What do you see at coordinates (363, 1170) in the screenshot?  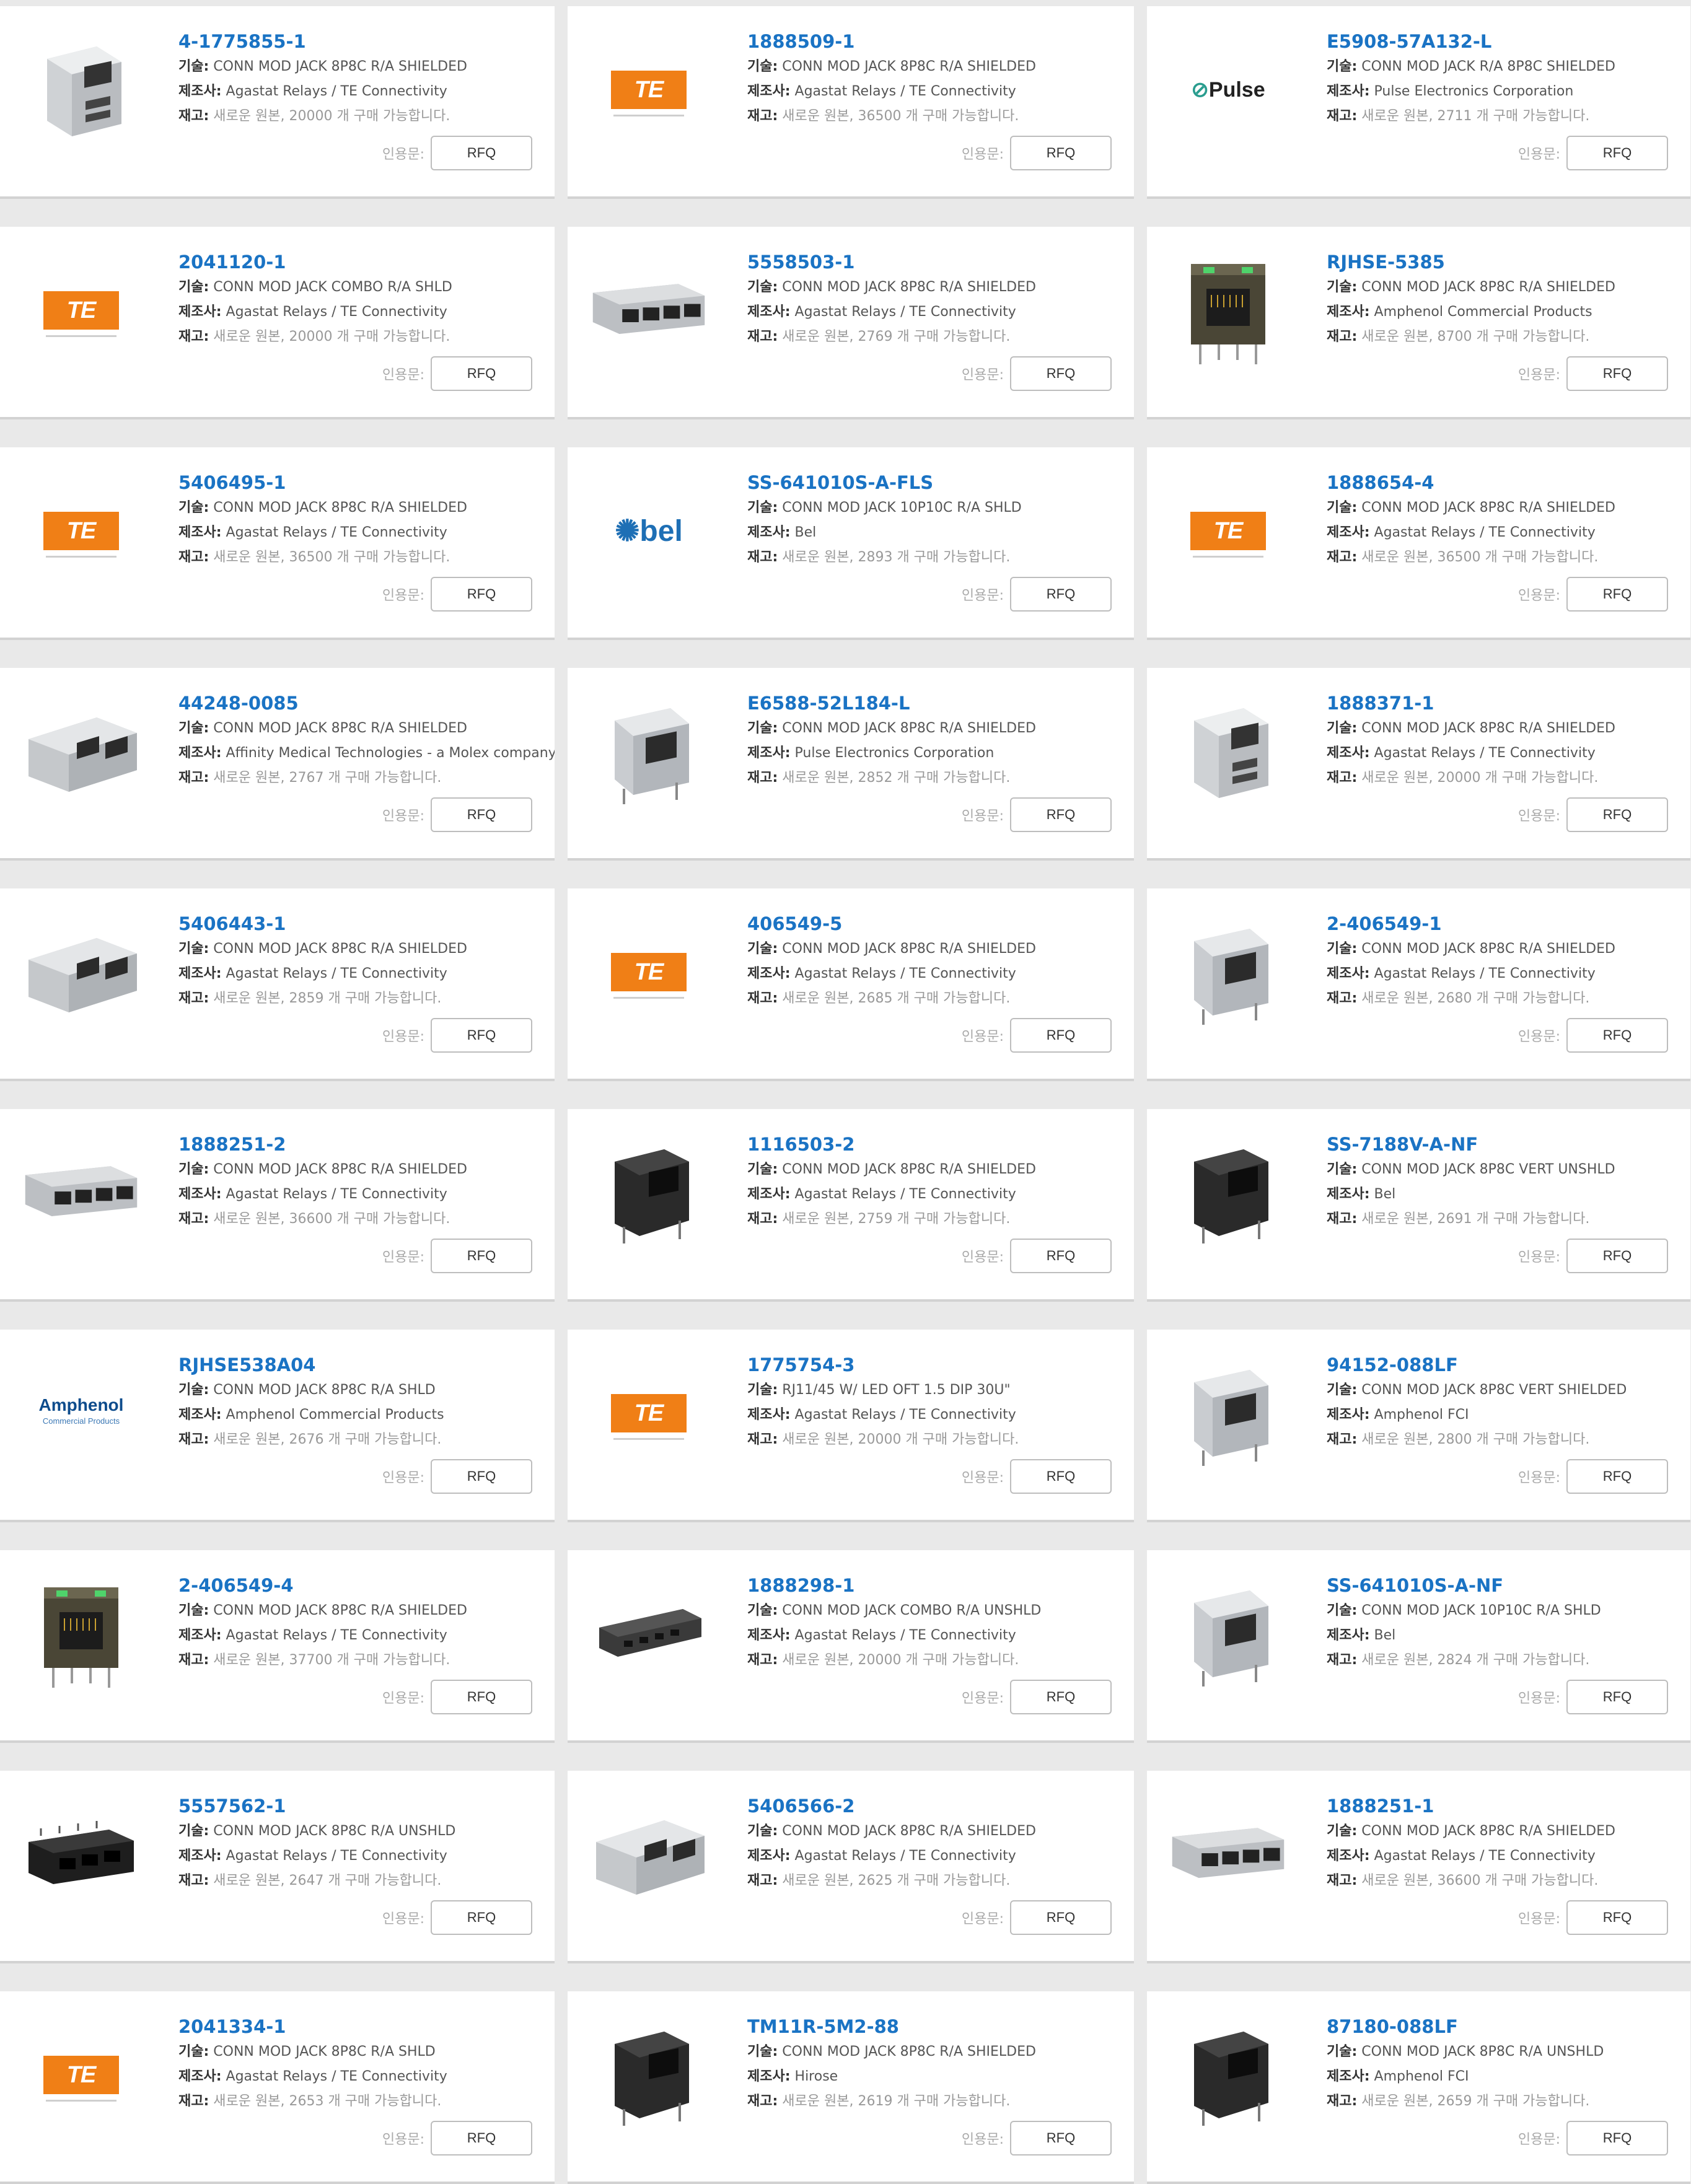 I see `description-line: 기술: CONN MOD JACK 8P8C R/A SHIELDED` at bounding box center [363, 1170].